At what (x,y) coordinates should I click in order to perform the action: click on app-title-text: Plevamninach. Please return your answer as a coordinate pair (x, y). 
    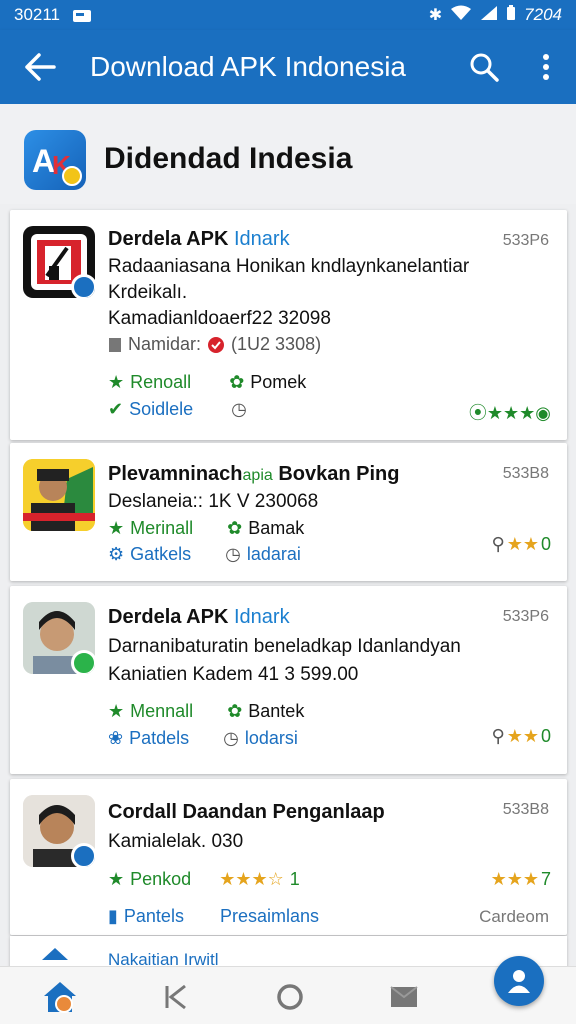
    Looking at the image, I should click on (175, 474).